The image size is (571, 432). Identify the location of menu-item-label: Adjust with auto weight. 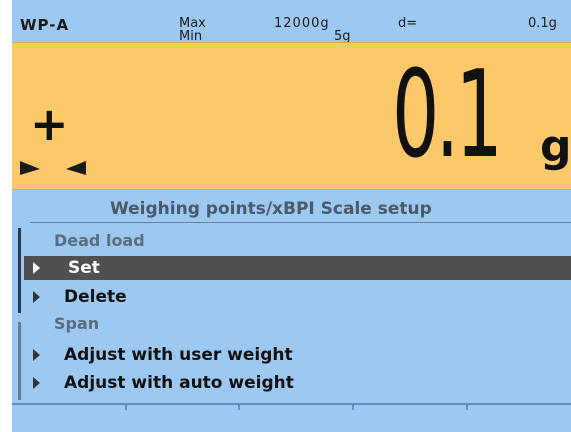
(179, 383).